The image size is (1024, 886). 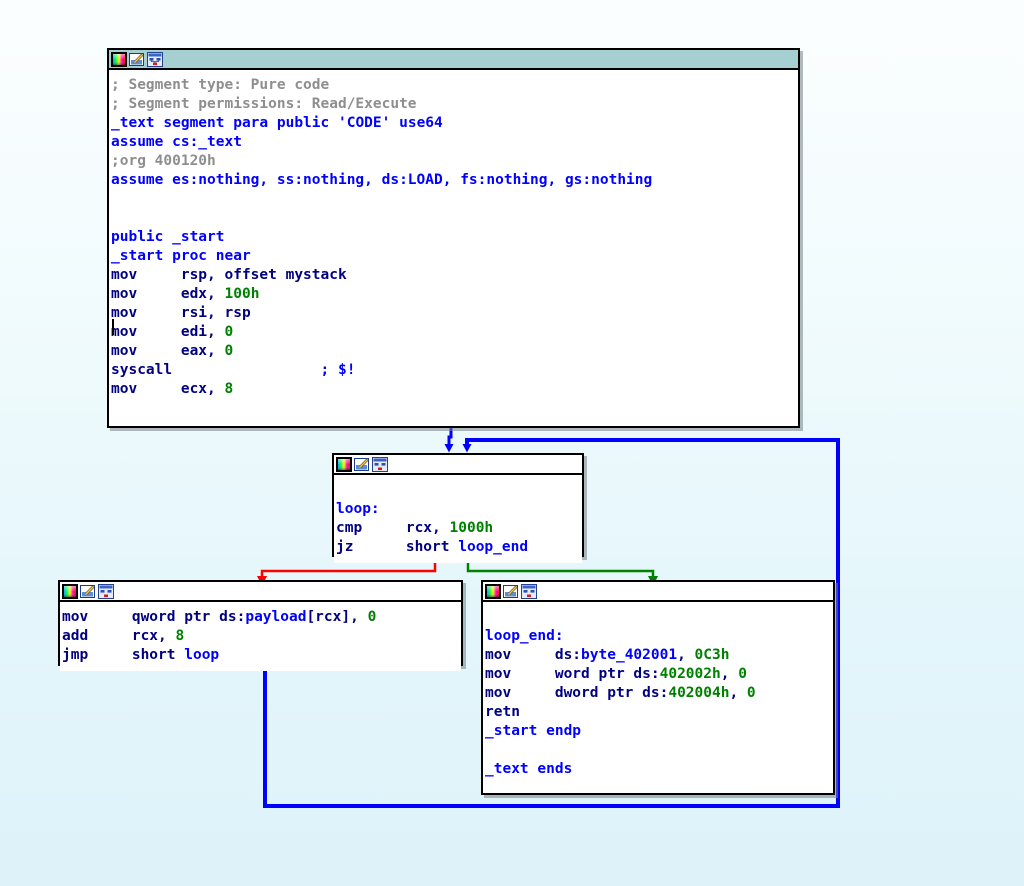 I want to click on code-token: ecx,, so click(x=202, y=389).